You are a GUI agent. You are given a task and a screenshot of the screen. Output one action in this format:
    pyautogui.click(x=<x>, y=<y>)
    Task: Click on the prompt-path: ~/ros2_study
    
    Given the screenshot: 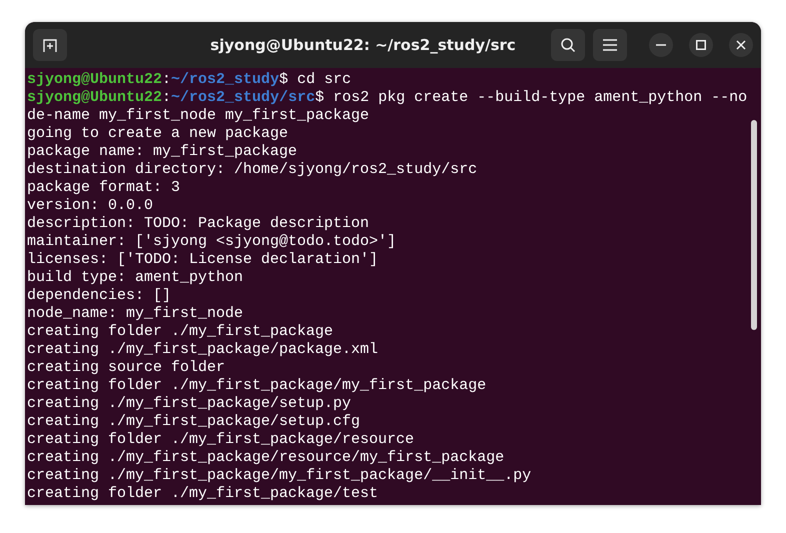 What is the action you would take?
    pyautogui.click(x=225, y=79)
    